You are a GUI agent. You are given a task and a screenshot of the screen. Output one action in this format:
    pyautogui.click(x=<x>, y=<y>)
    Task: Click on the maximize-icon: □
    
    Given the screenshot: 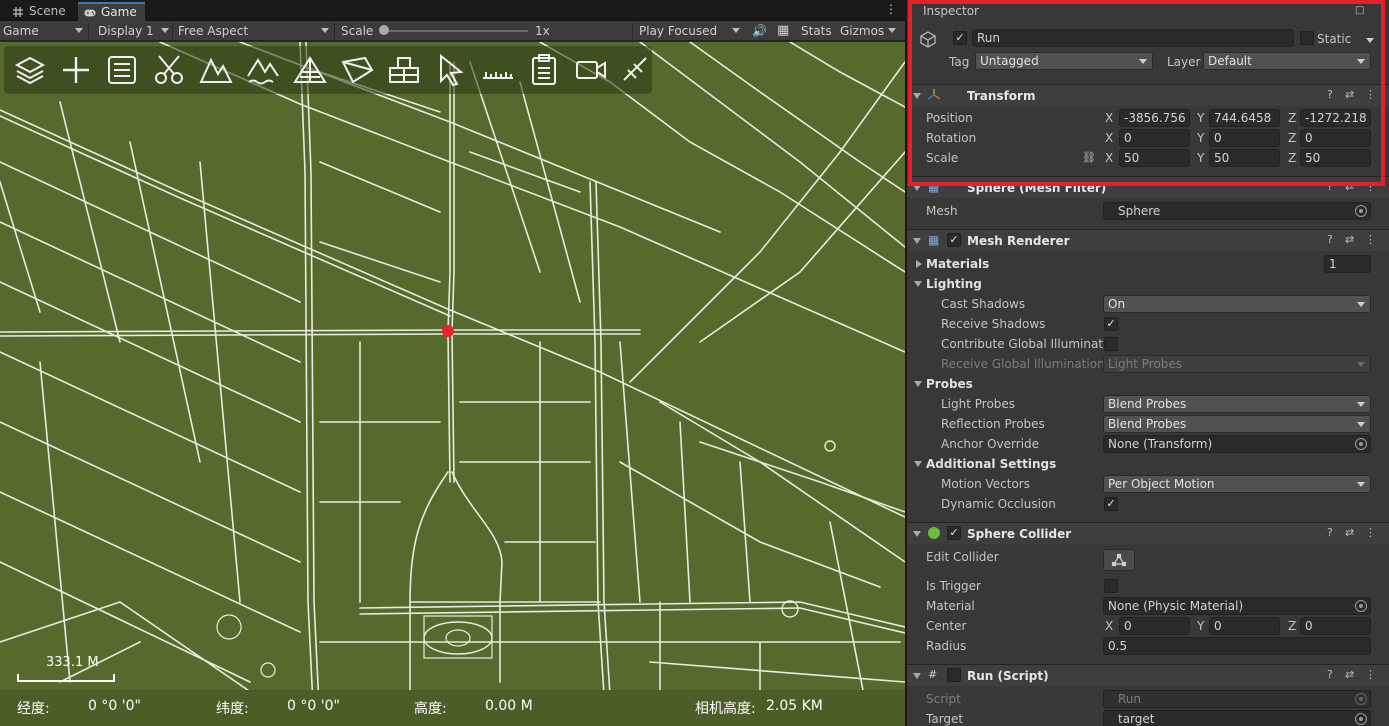 What is the action you would take?
    pyautogui.click(x=1359, y=11)
    